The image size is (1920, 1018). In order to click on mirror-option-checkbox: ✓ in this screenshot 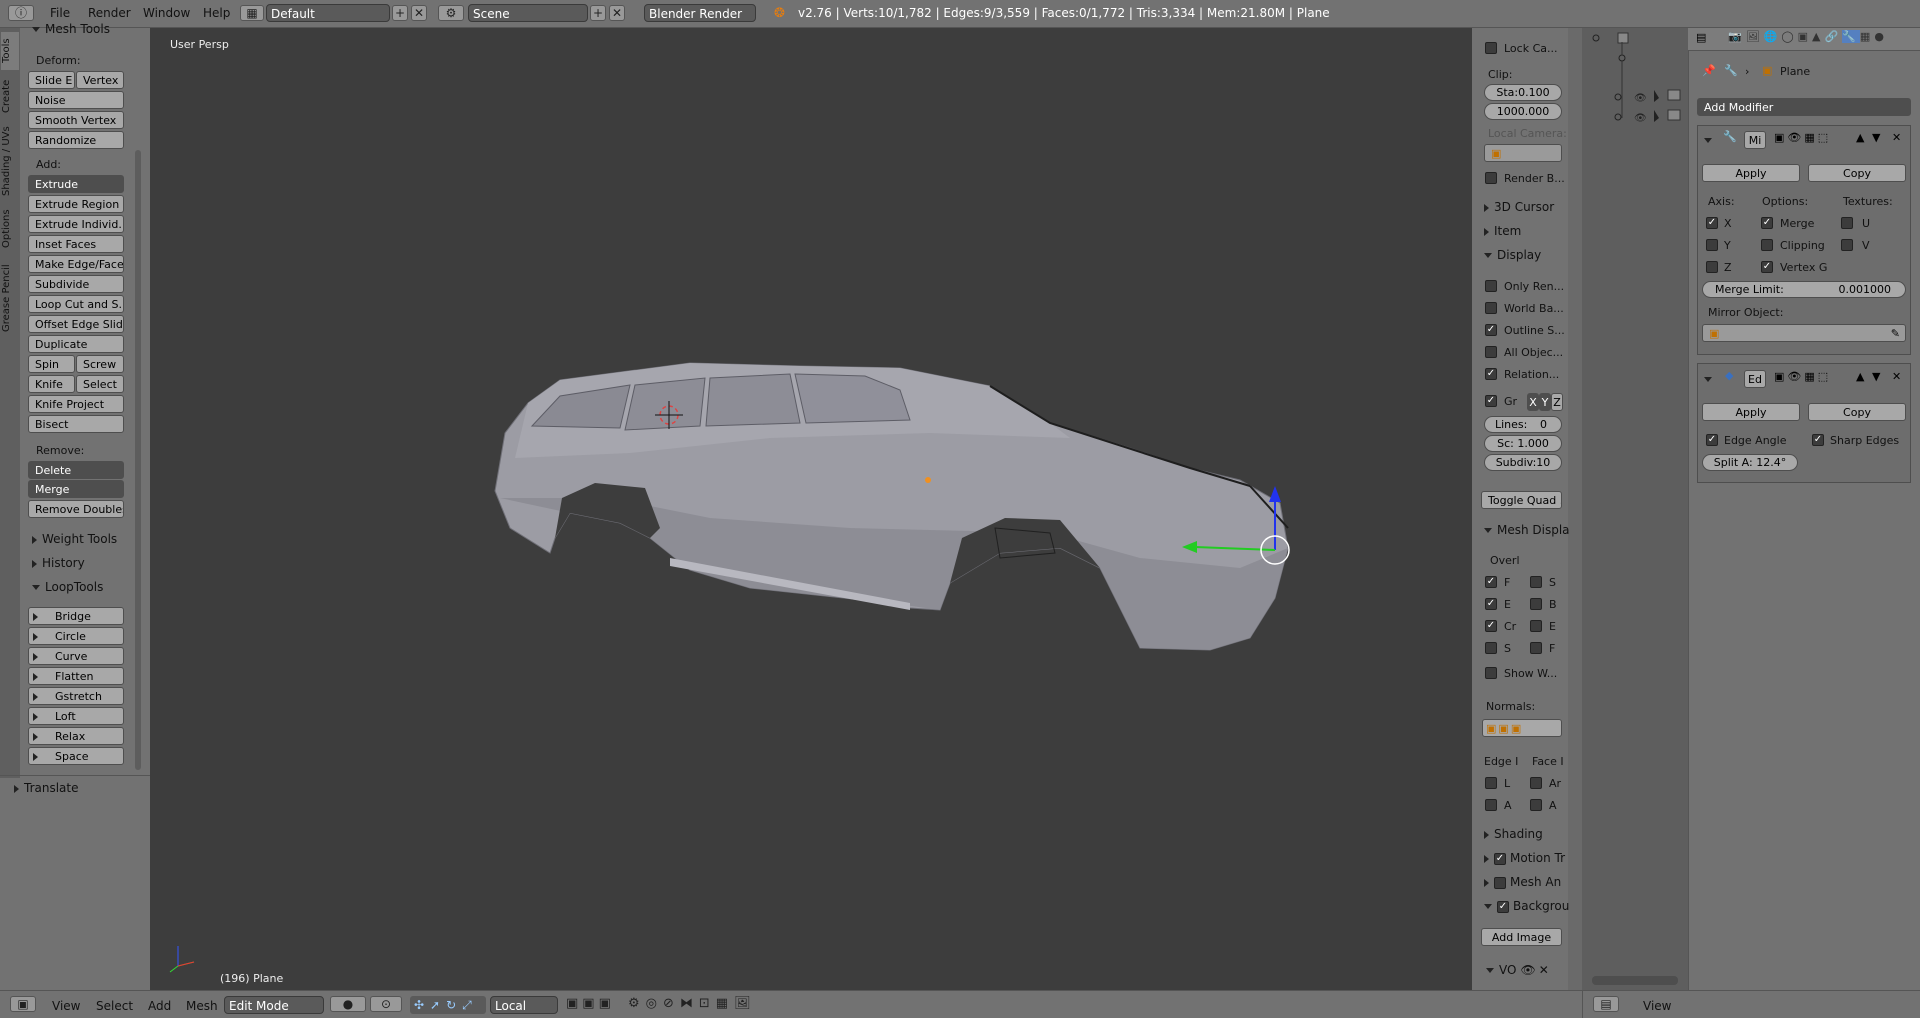, I will do `click(1767, 267)`.